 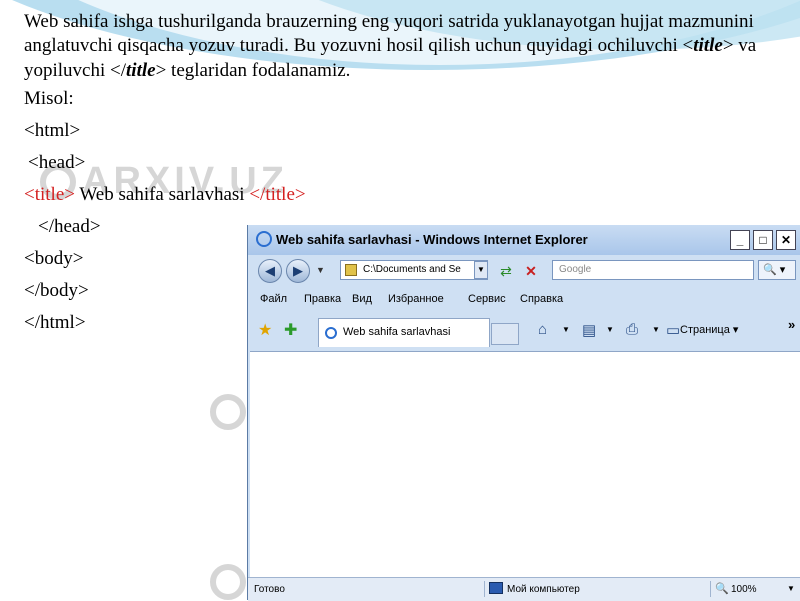 I want to click on page-icon: ▭, so click(x=673, y=330).